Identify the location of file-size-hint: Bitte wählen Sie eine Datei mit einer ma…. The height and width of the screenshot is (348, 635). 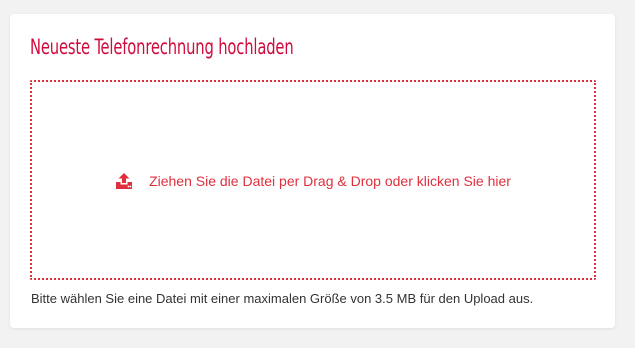
(282, 298).